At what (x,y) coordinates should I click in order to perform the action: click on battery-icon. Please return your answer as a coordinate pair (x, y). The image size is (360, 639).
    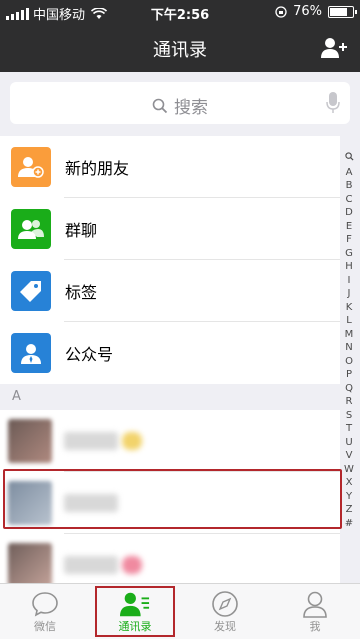
    Looking at the image, I should click on (342, 11).